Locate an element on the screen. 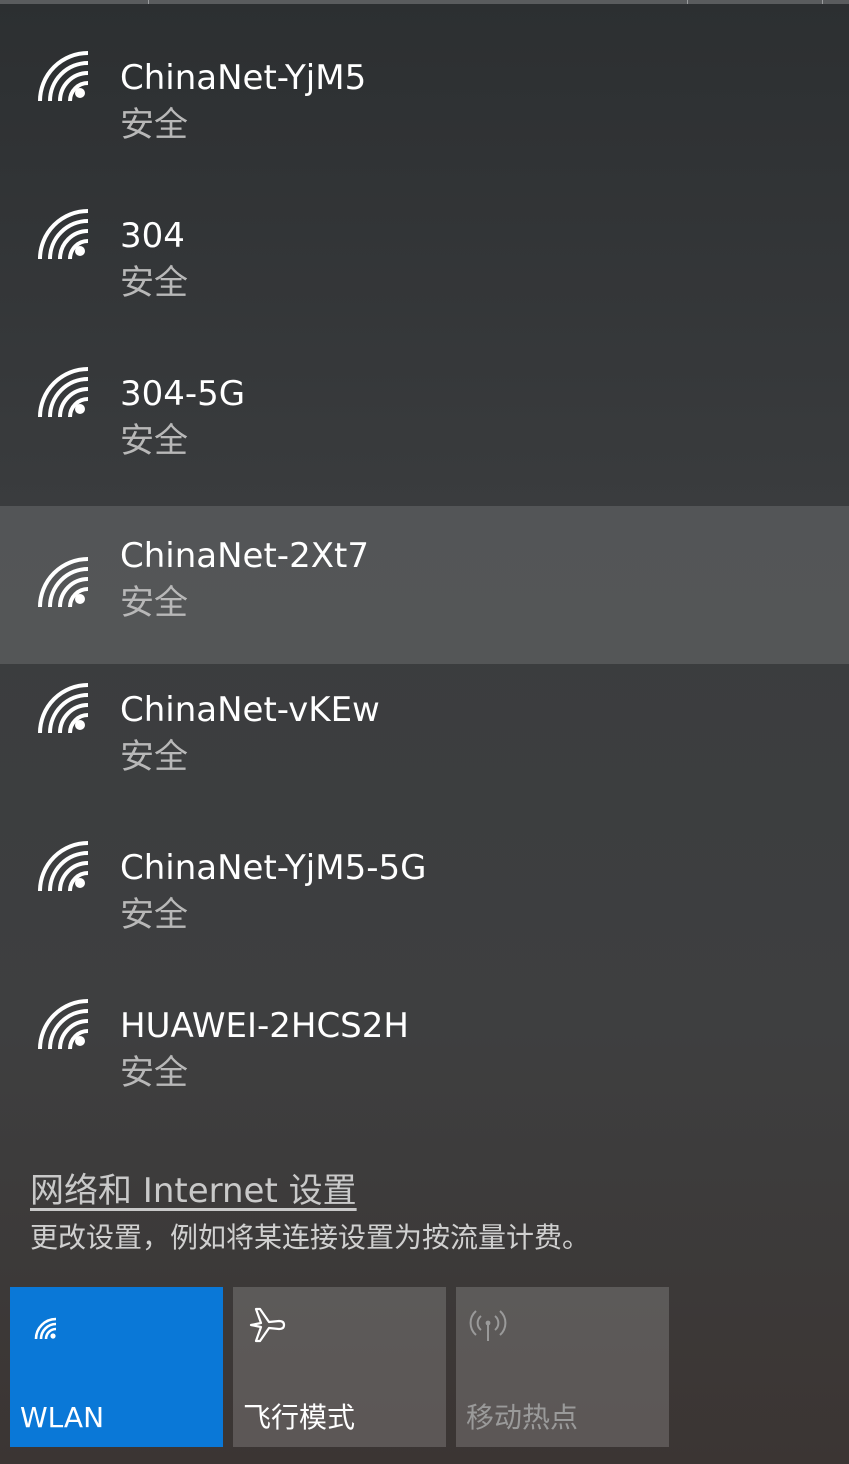 Image resolution: width=849 pixels, height=1464 pixels. network-ssid: ChinaNet-vKEw is located at coordinates (250, 710).